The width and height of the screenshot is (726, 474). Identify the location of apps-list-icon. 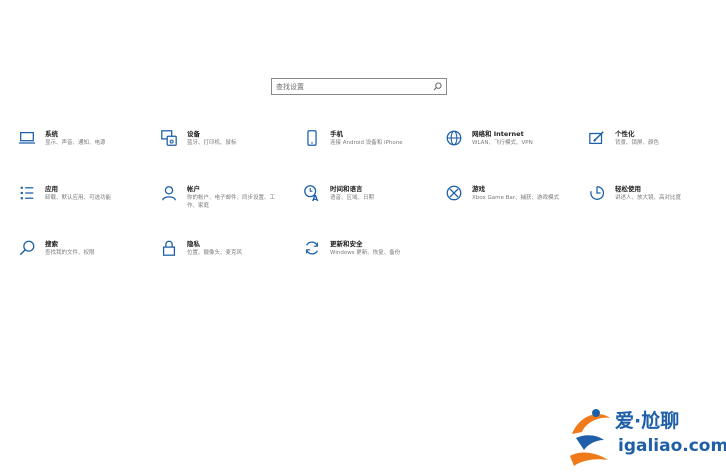
(27, 193).